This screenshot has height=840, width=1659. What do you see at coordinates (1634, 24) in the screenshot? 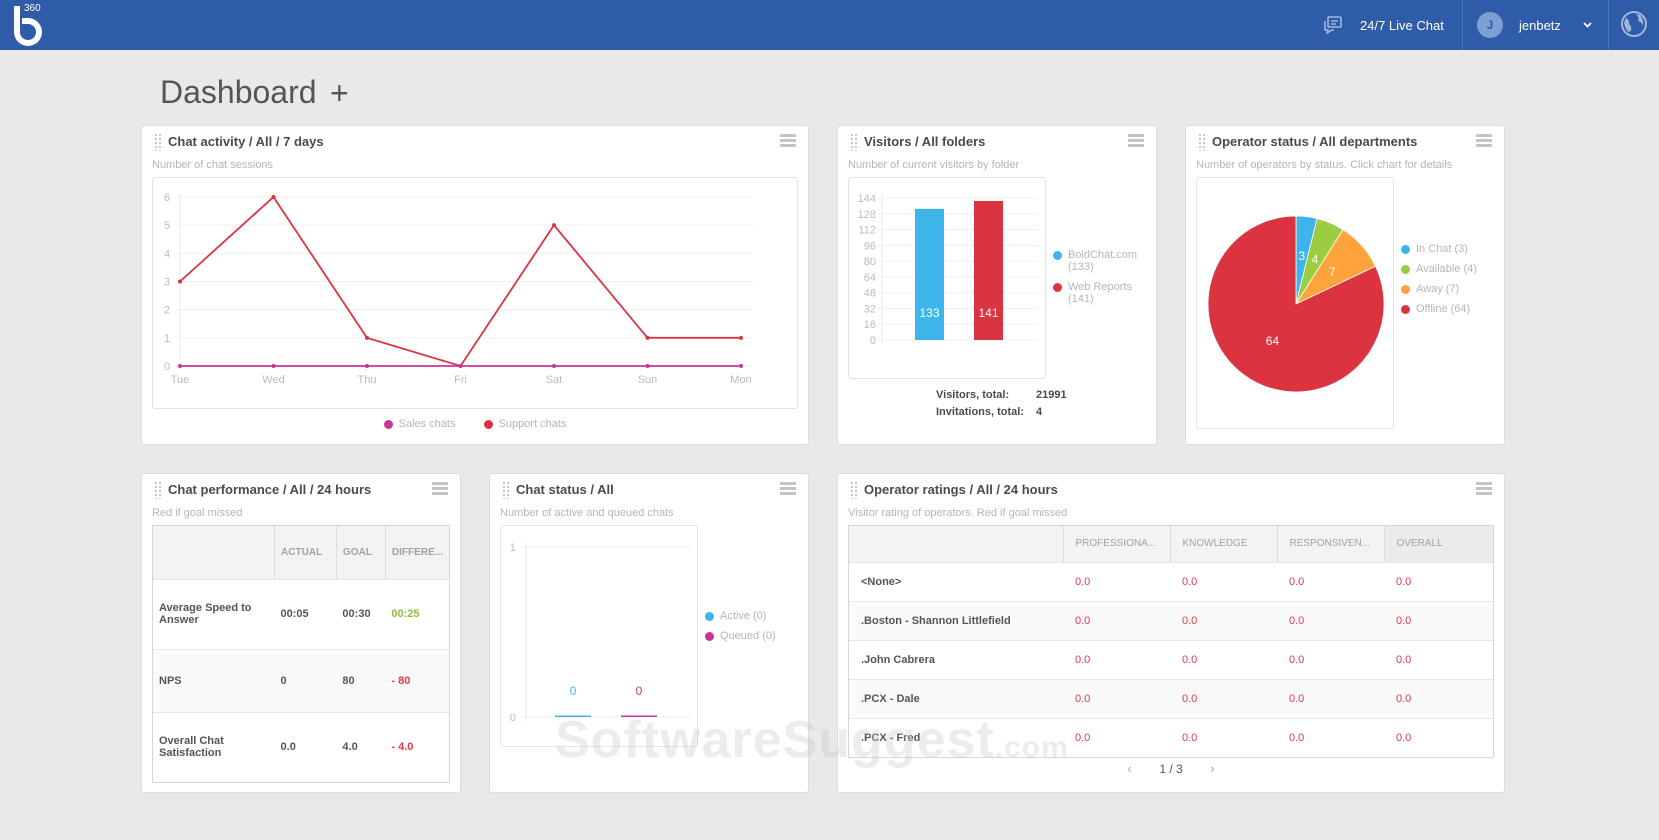
I see `globe-icon` at bounding box center [1634, 24].